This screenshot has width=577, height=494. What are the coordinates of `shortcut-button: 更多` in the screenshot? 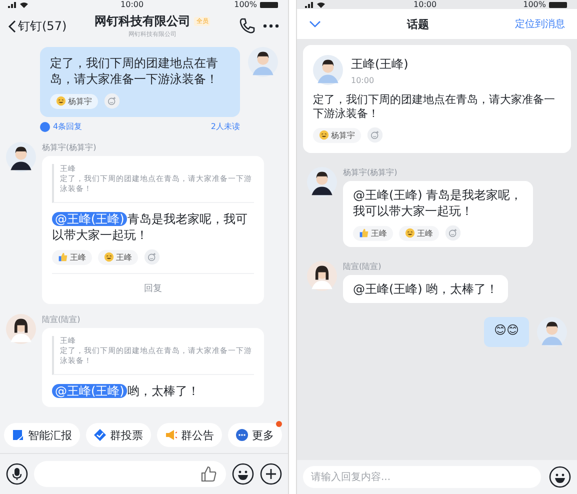 It's located at (255, 435).